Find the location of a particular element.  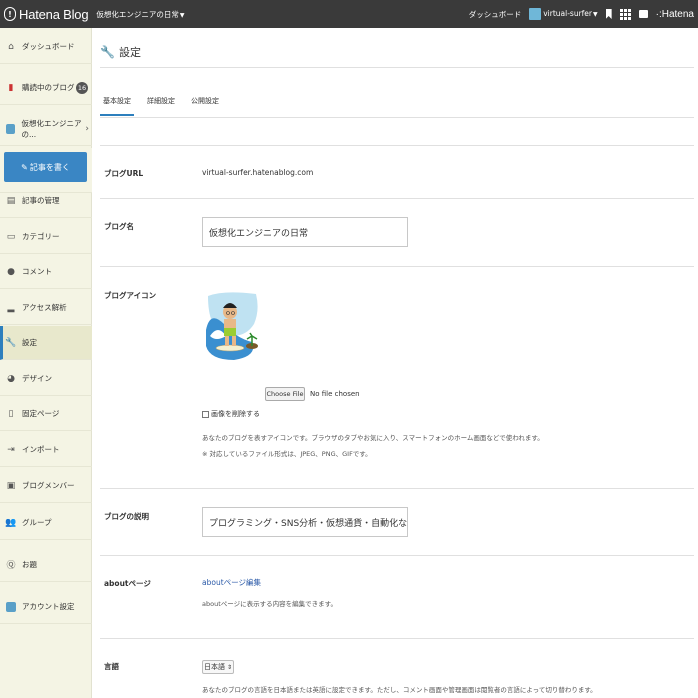

user-avatar is located at coordinates (535, 14).